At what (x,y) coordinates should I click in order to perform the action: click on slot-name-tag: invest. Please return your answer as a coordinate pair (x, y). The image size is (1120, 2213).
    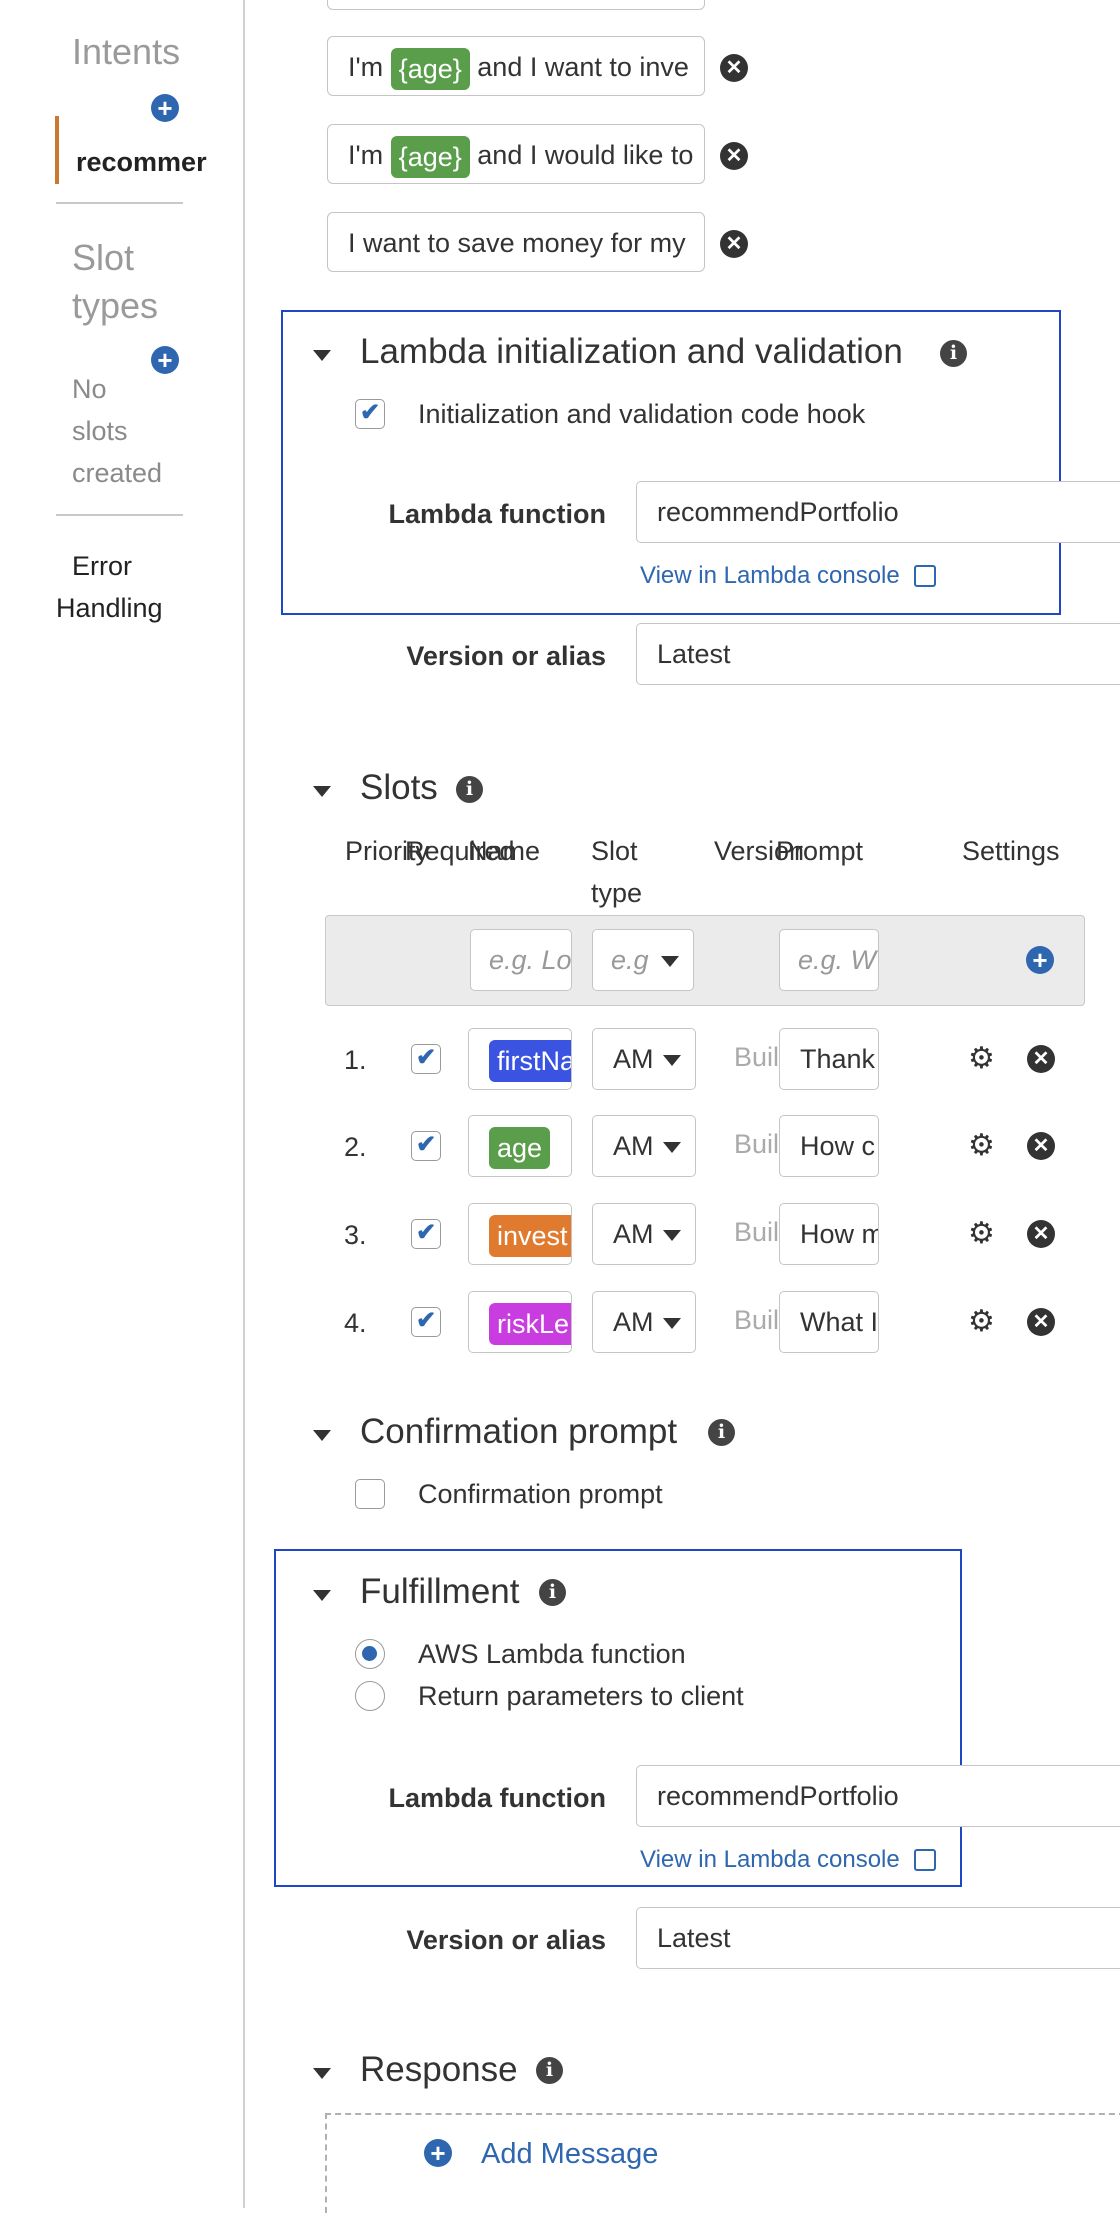
    Looking at the image, I should click on (530, 1235).